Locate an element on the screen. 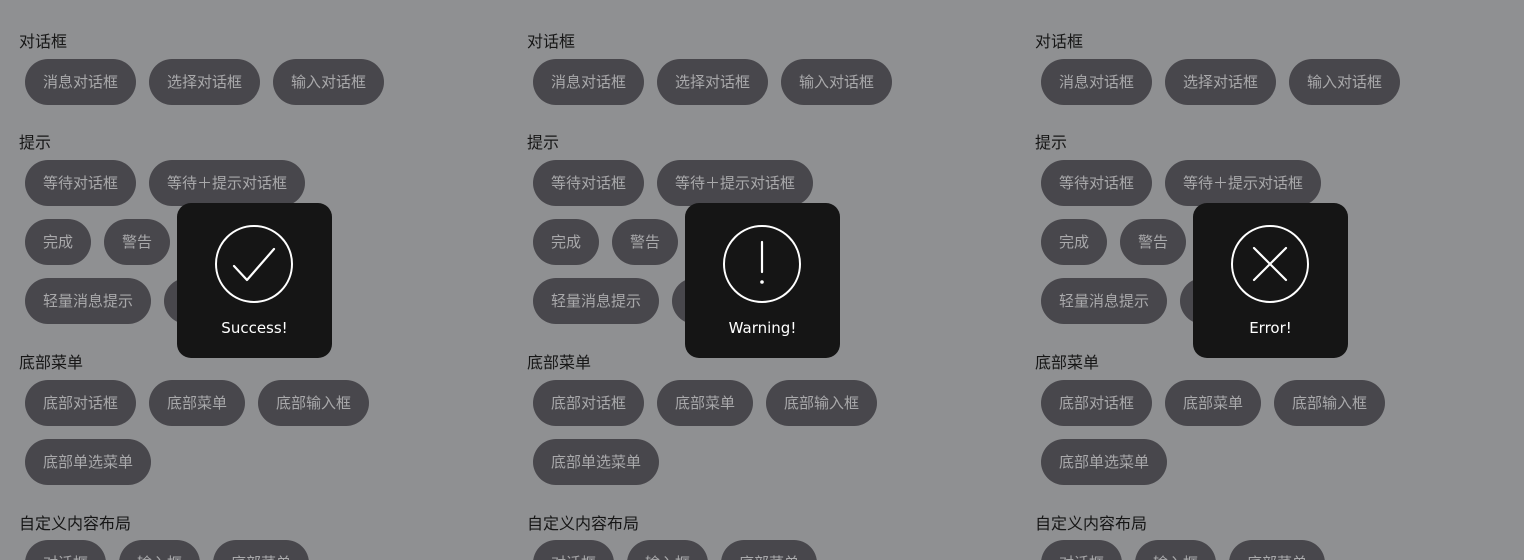 The height and width of the screenshot is (560, 1524). error-toast: Error! is located at coordinates (1270, 280).